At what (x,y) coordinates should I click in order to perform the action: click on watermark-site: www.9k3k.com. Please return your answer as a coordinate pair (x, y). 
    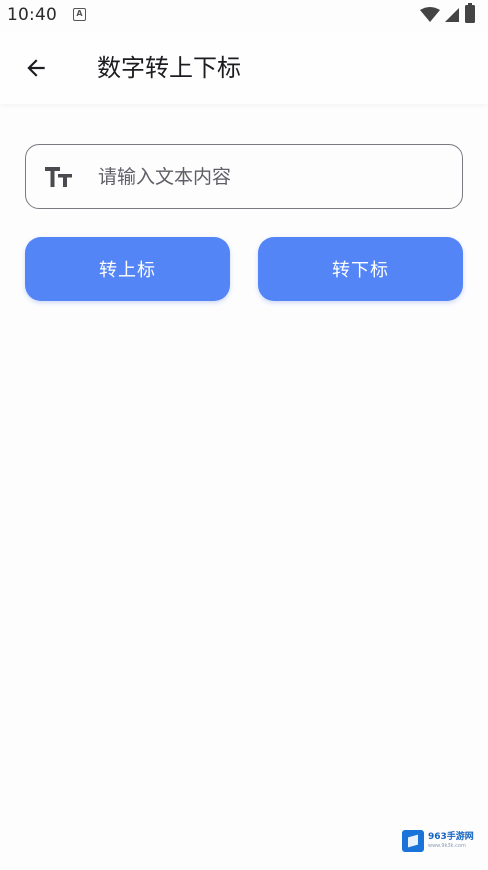
    Looking at the image, I should click on (447, 846).